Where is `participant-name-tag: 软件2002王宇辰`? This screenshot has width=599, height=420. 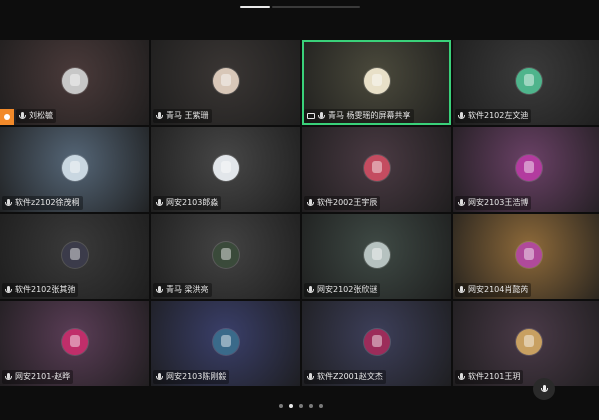 participant-name-tag: 软件2002王宇辰 is located at coordinates (342, 203).